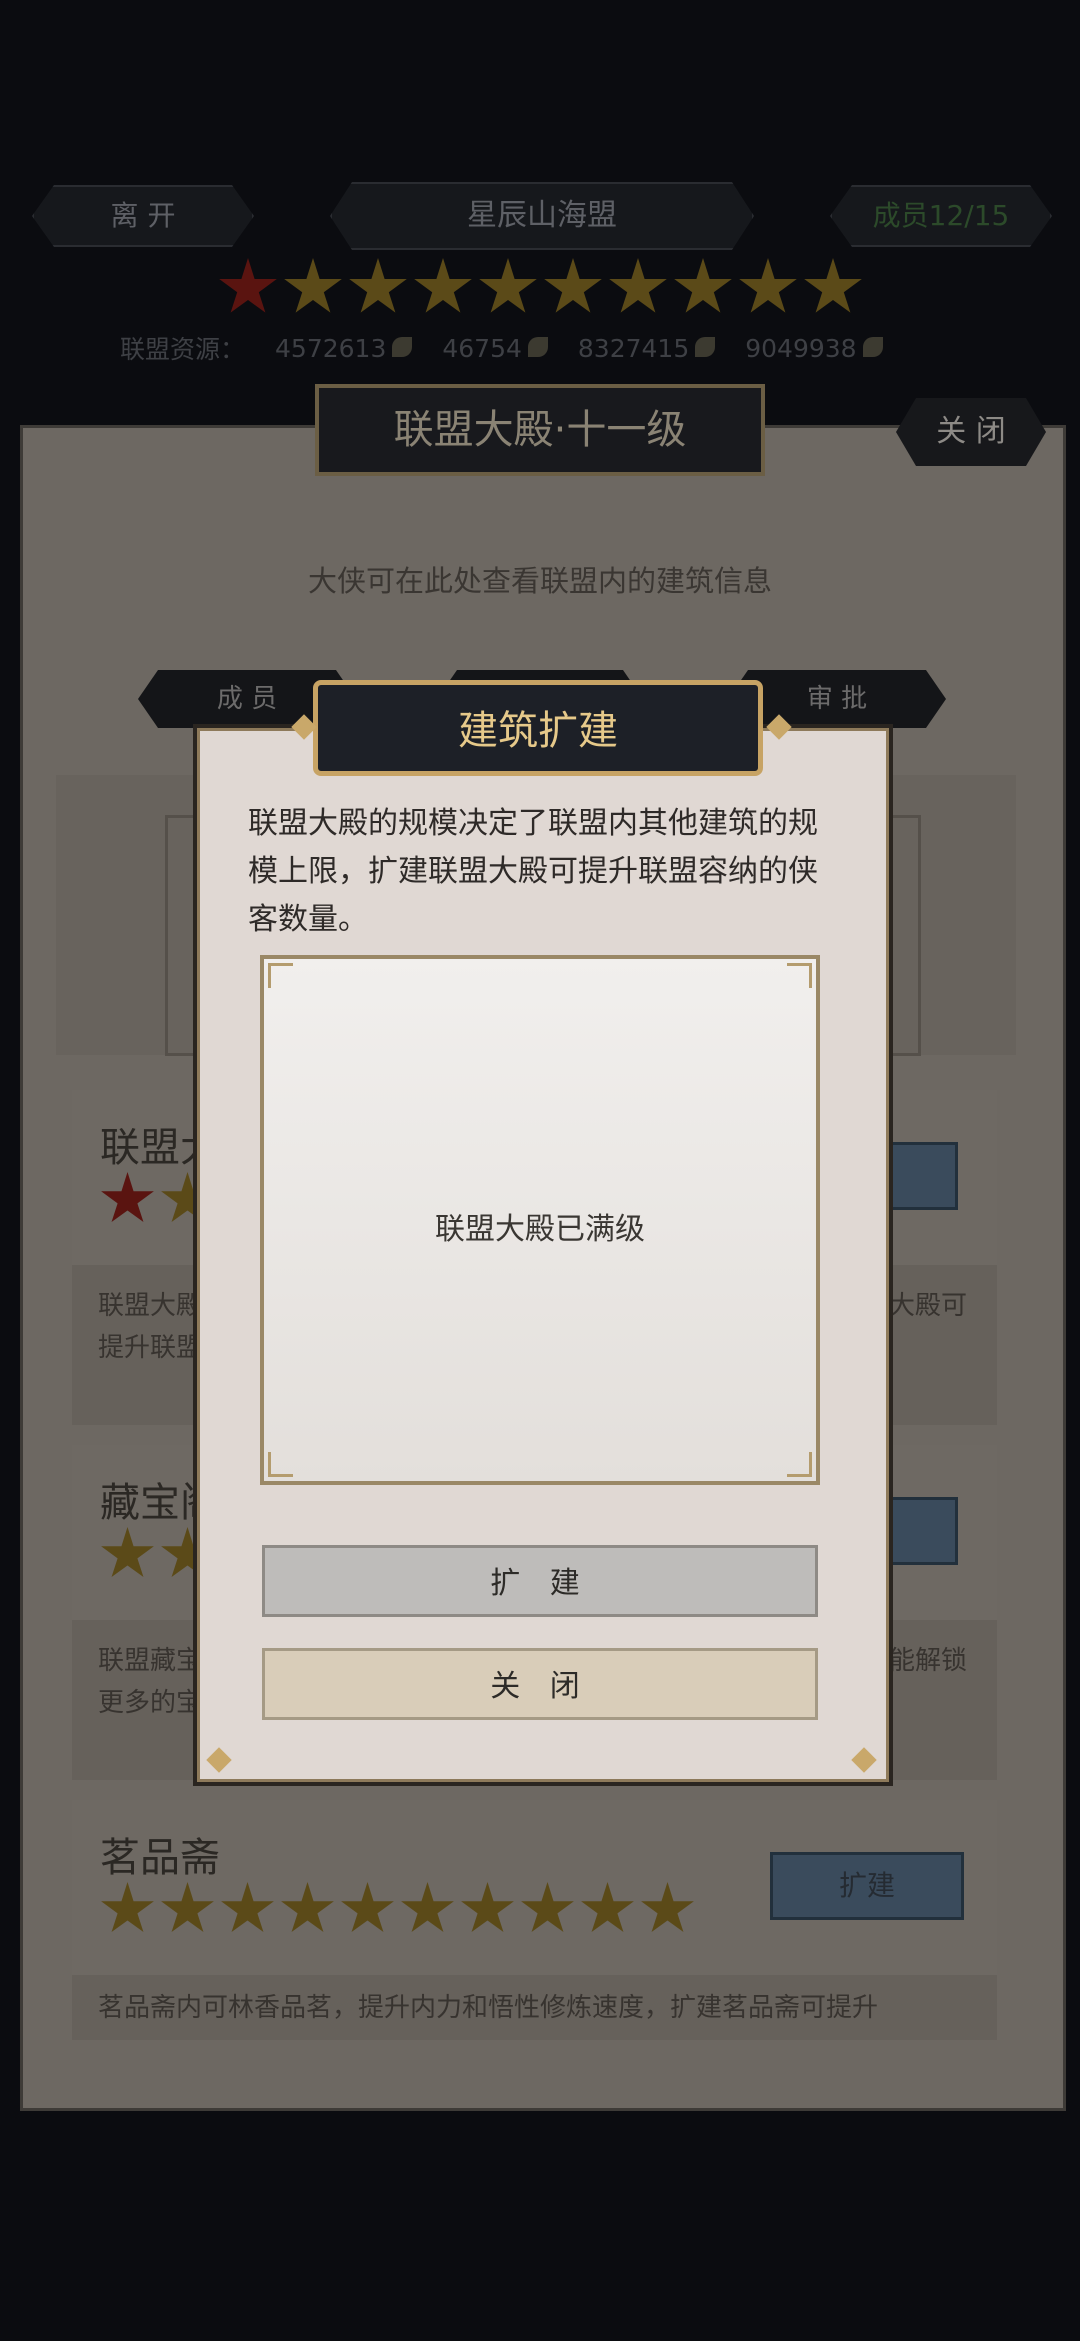 Image resolution: width=1080 pixels, height=2341 pixels. Describe the element at coordinates (867, 1886) in the screenshot. I see `expand-button: 扩建` at that location.